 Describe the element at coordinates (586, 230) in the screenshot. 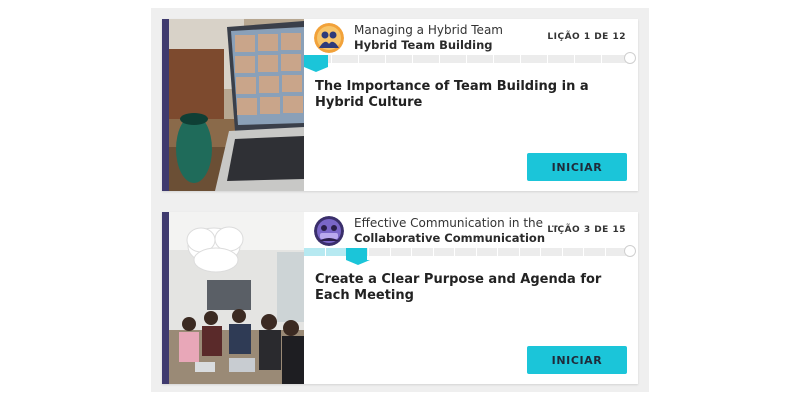

I see `lesson-counter: LIÇÃO 3 DE 15` at that location.